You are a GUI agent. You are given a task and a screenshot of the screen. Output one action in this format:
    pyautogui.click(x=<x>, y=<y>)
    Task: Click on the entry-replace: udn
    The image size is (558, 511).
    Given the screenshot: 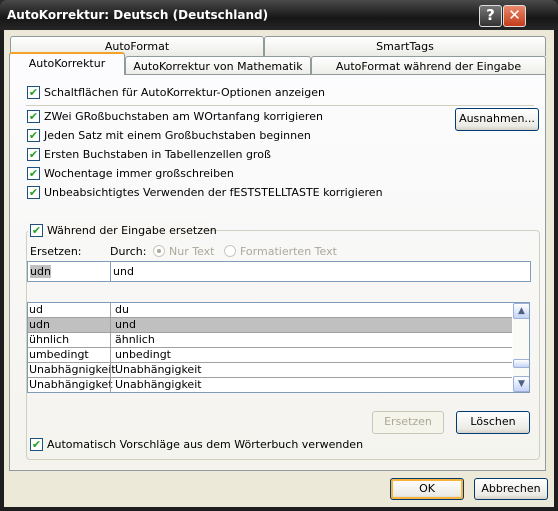 What is the action you would take?
    pyautogui.click(x=39, y=324)
    